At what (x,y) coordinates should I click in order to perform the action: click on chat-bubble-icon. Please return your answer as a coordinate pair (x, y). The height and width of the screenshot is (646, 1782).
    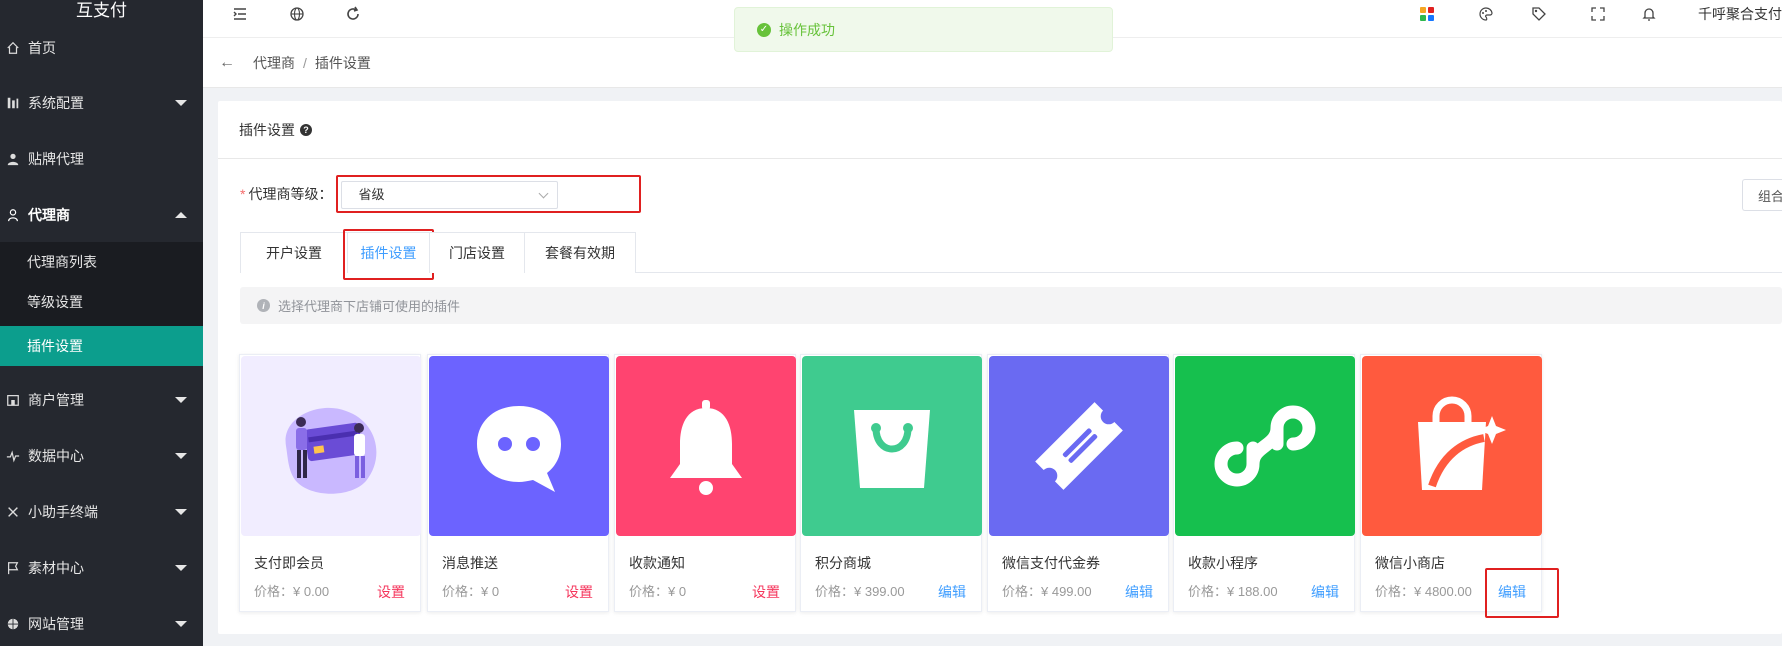
    Looking at the image, I should click on (519, 449).